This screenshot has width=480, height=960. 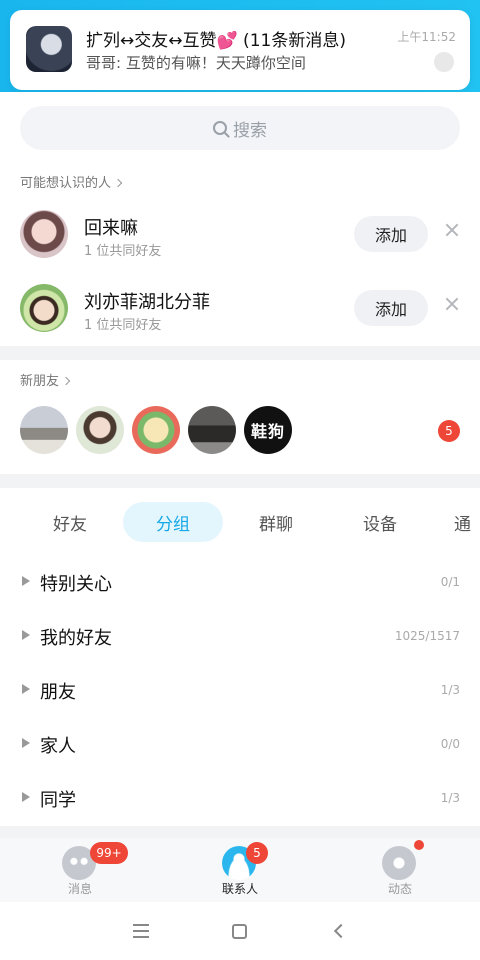 What do you see at coordinates (141, 931) in the screenshot?
I see `menu-icon` at bounding box center [141, 931].